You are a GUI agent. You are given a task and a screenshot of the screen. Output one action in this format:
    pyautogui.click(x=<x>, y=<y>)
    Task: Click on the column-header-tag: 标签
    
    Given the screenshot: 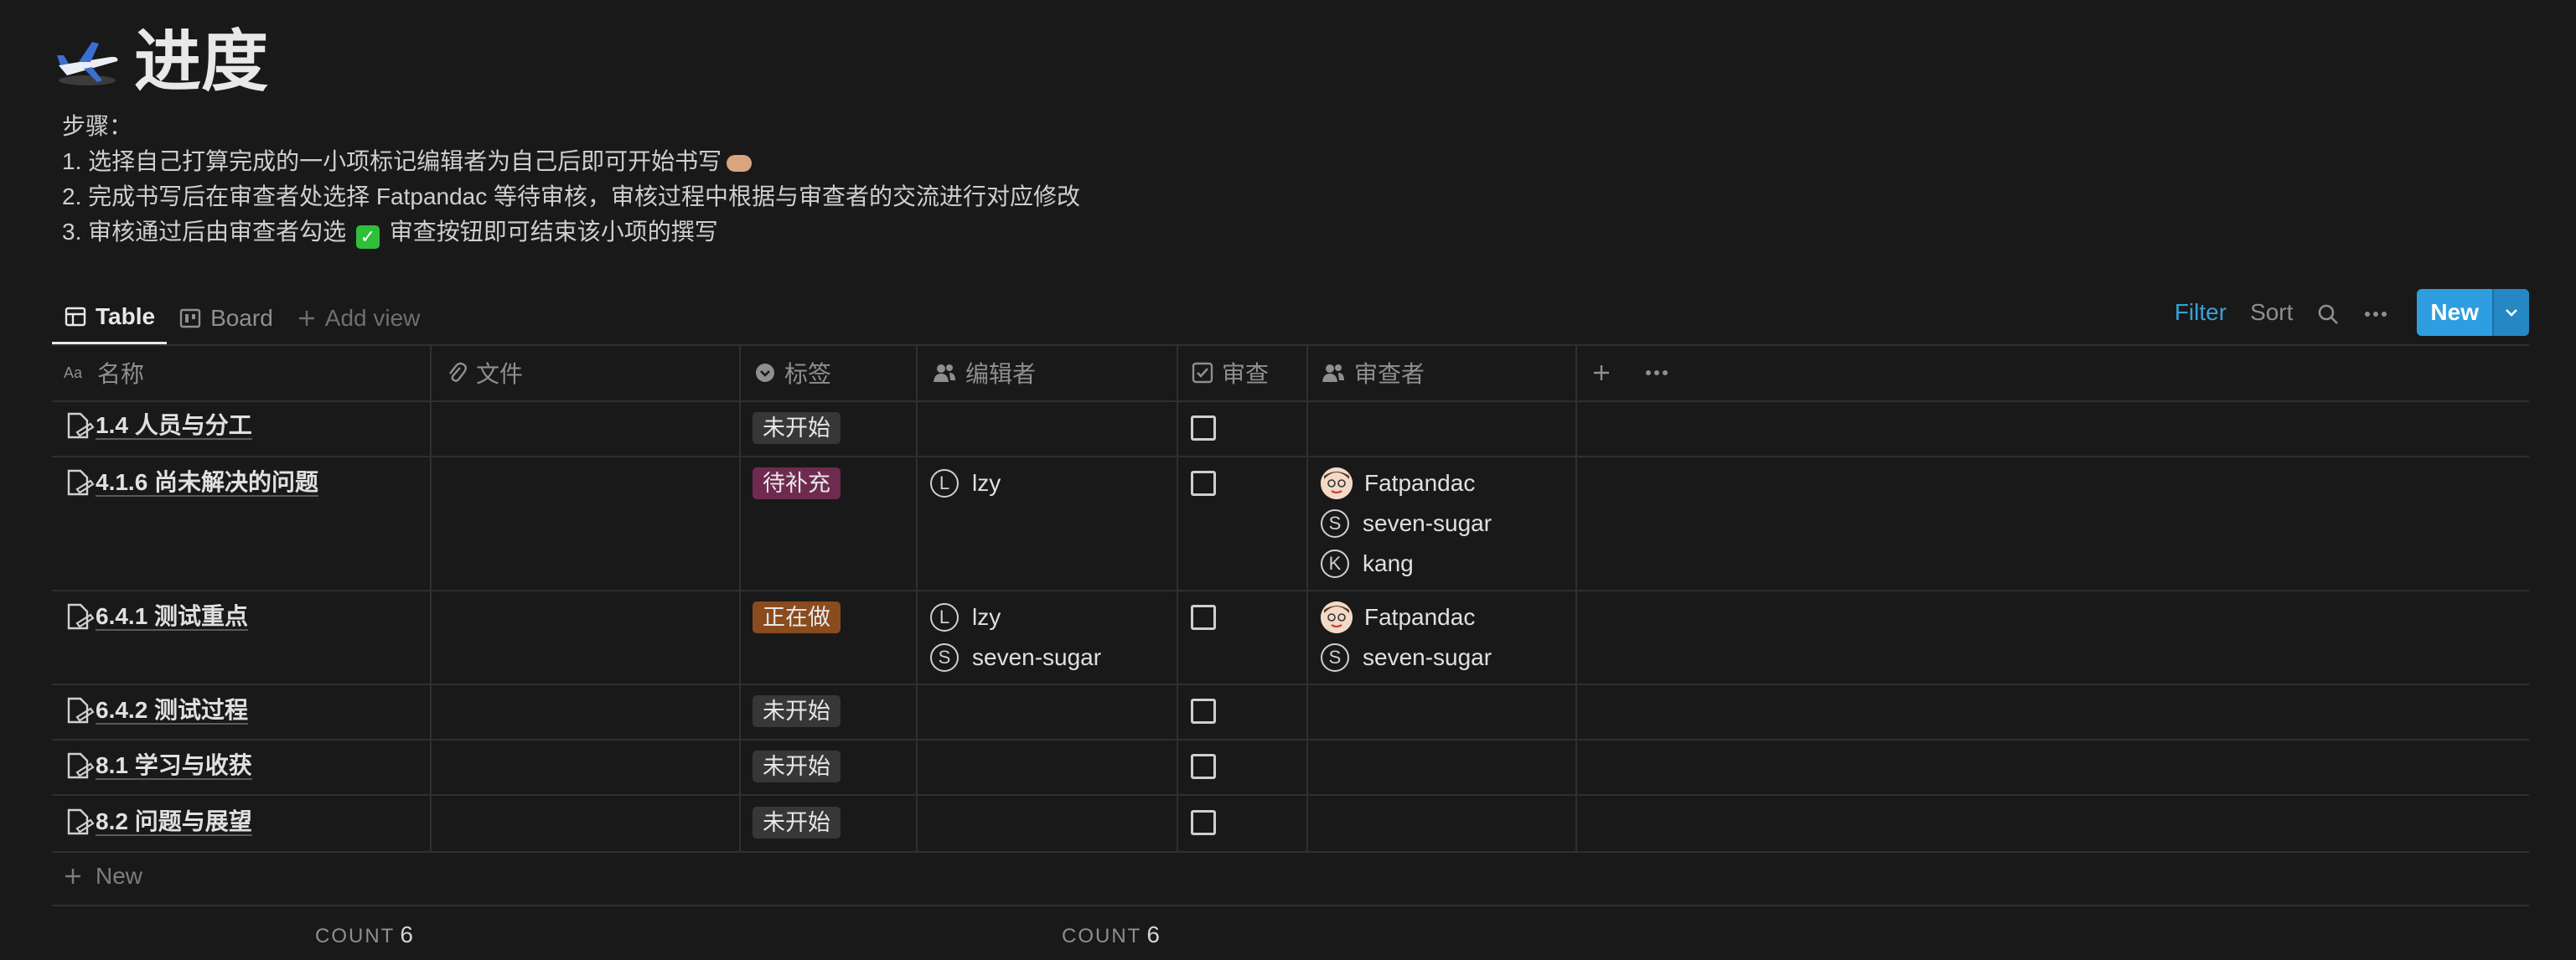 What is the action you would take?
    pyautogui.click(x=792, y=373)
    